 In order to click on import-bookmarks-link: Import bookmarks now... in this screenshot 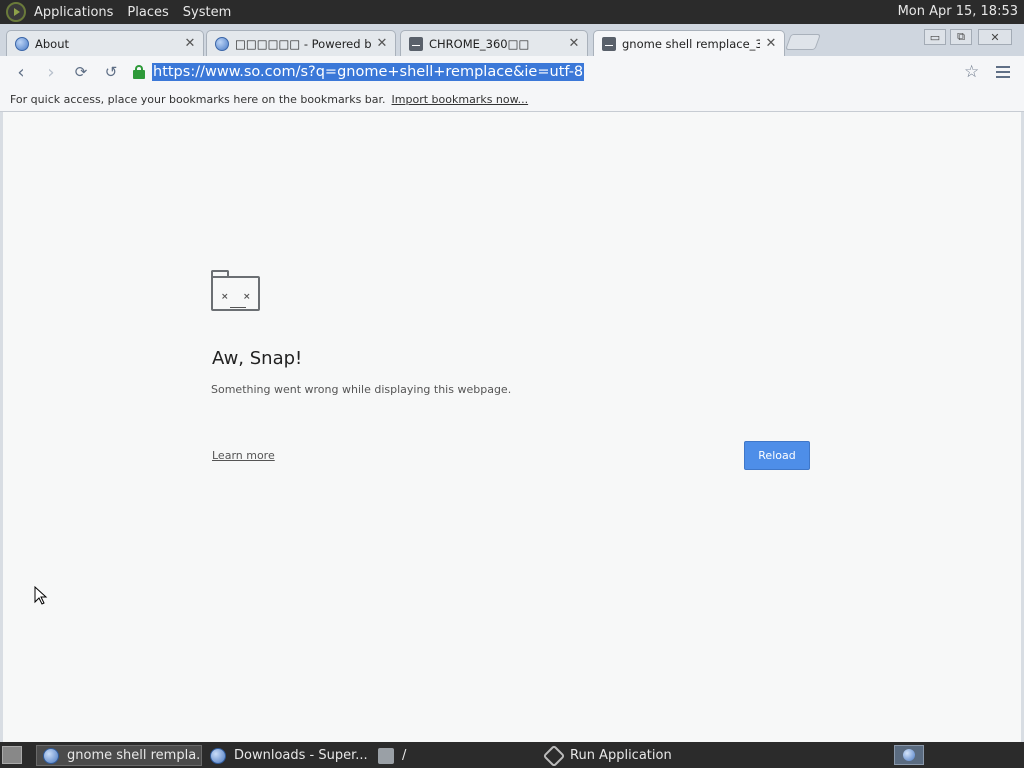, I will do `click(460, 99)`.